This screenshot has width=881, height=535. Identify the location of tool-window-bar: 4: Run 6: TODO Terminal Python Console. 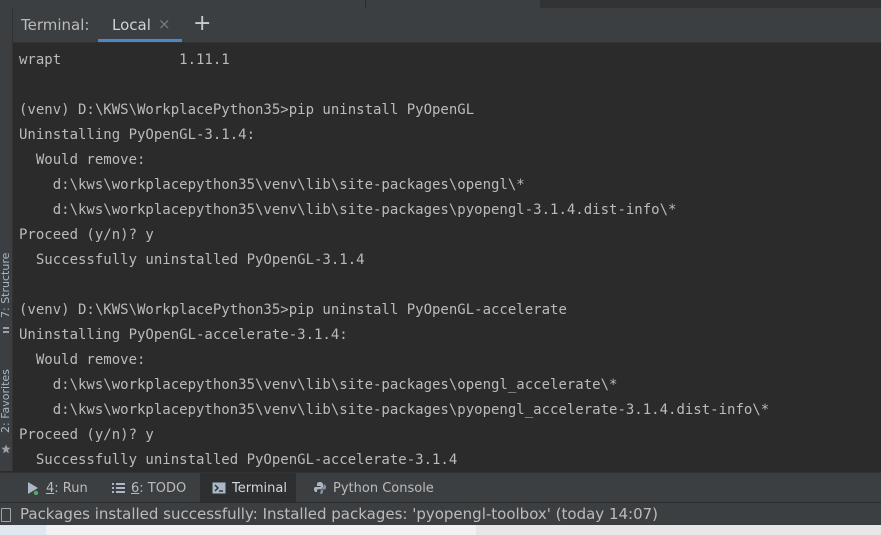
(440, 487).